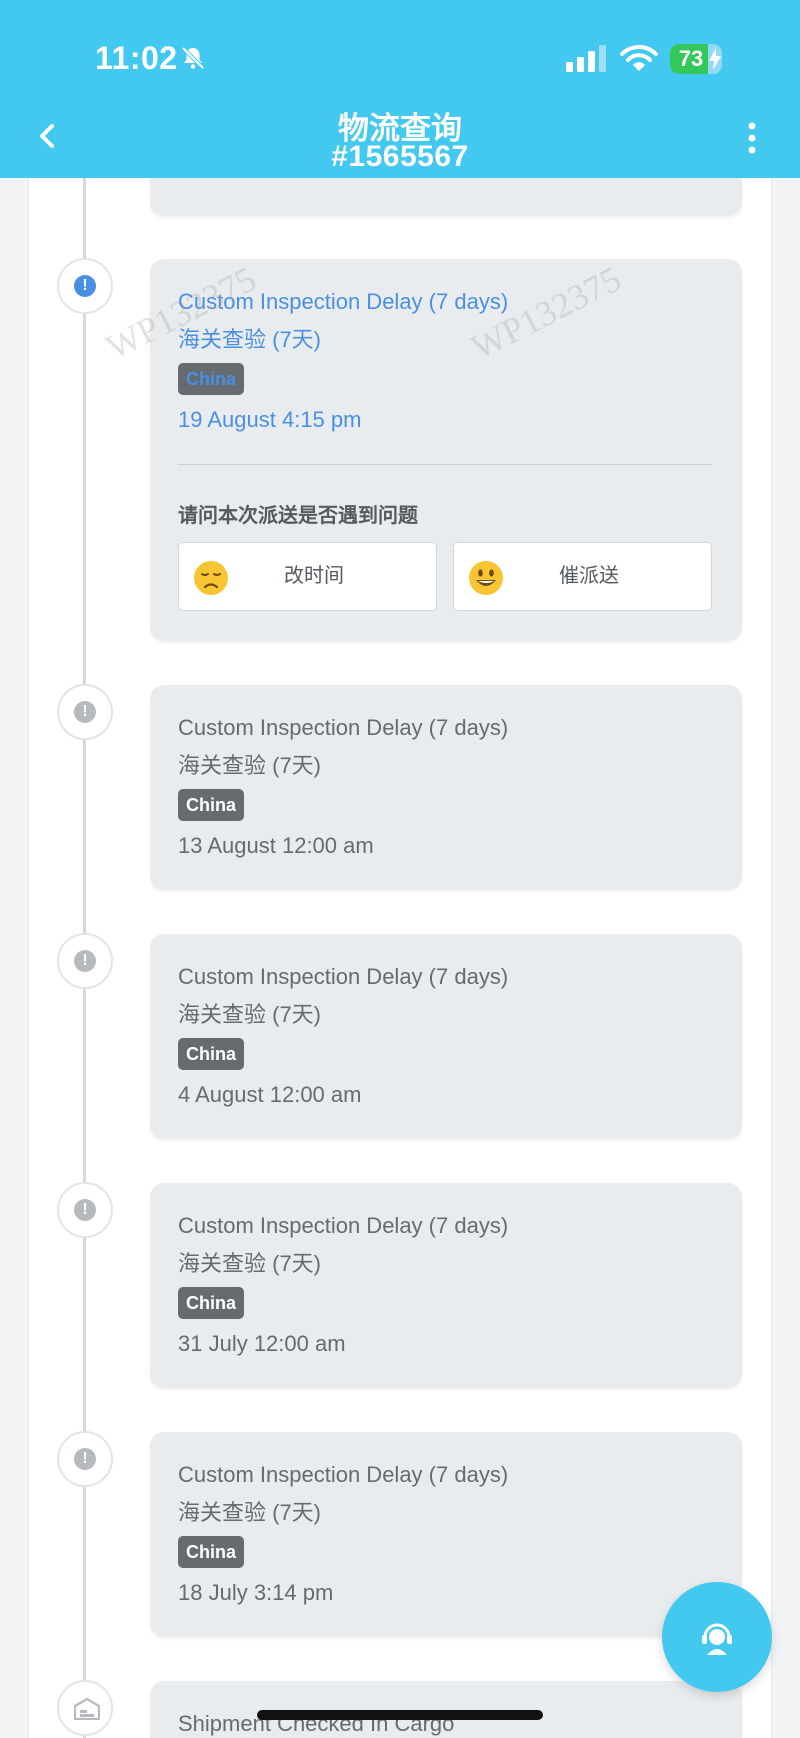 This screenshot has width=800, height=1738. I want to click on battery-indicator: 73, so click(698, 59).